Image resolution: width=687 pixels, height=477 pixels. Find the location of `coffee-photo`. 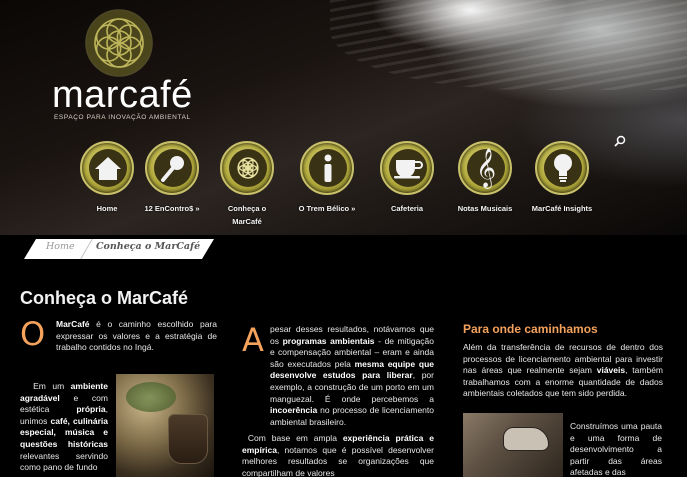

coffee-photo is located at coordinates (165, 425).